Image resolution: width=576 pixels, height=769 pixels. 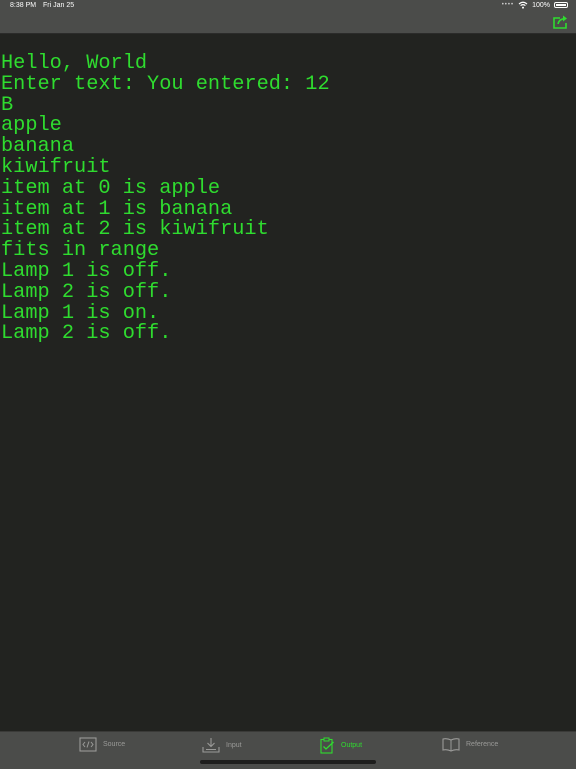 I want to click on output-line: kiwifruit, so click(x=56, y=167).